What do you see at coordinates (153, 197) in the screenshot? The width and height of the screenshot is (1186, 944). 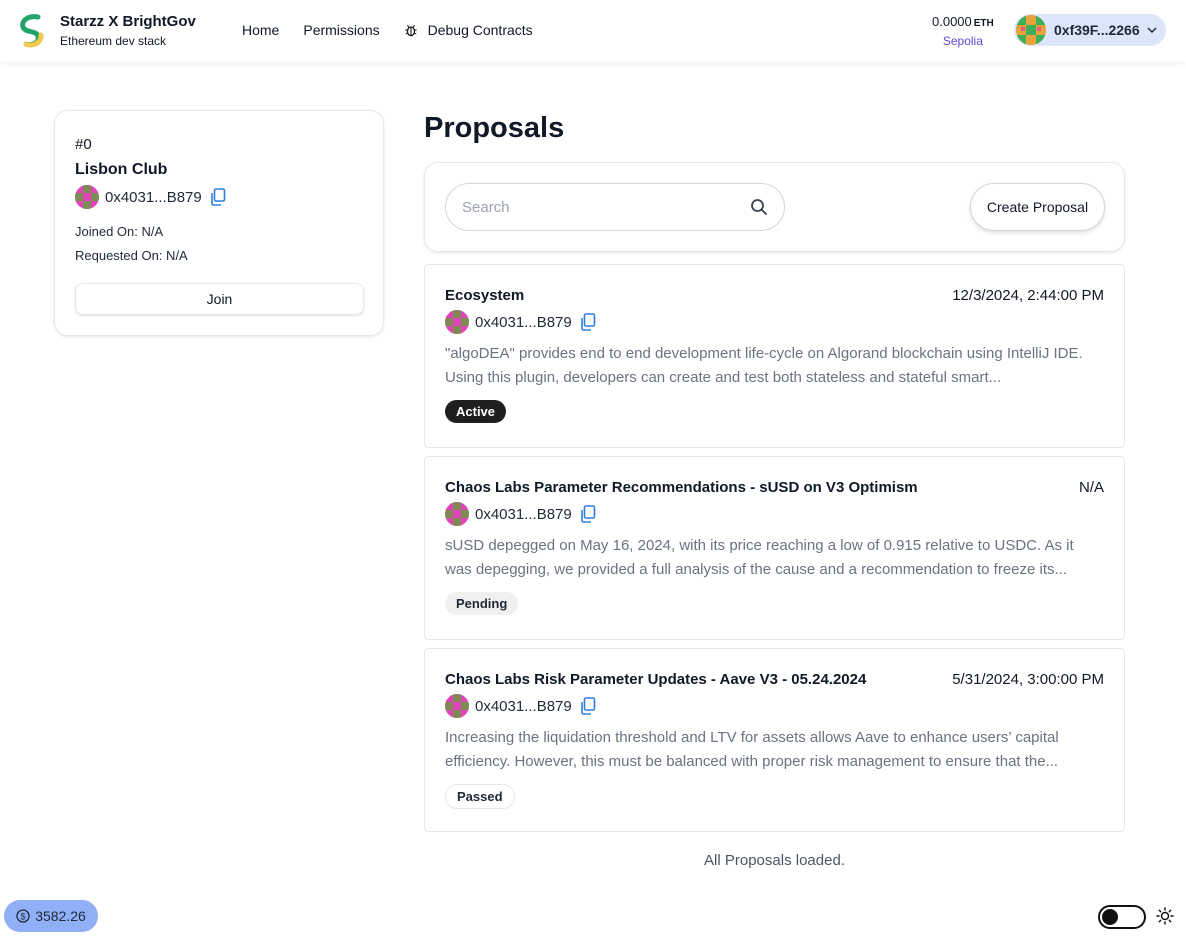 I see `owner-address: 0x4031...B879` at bounding box center [153, 197].